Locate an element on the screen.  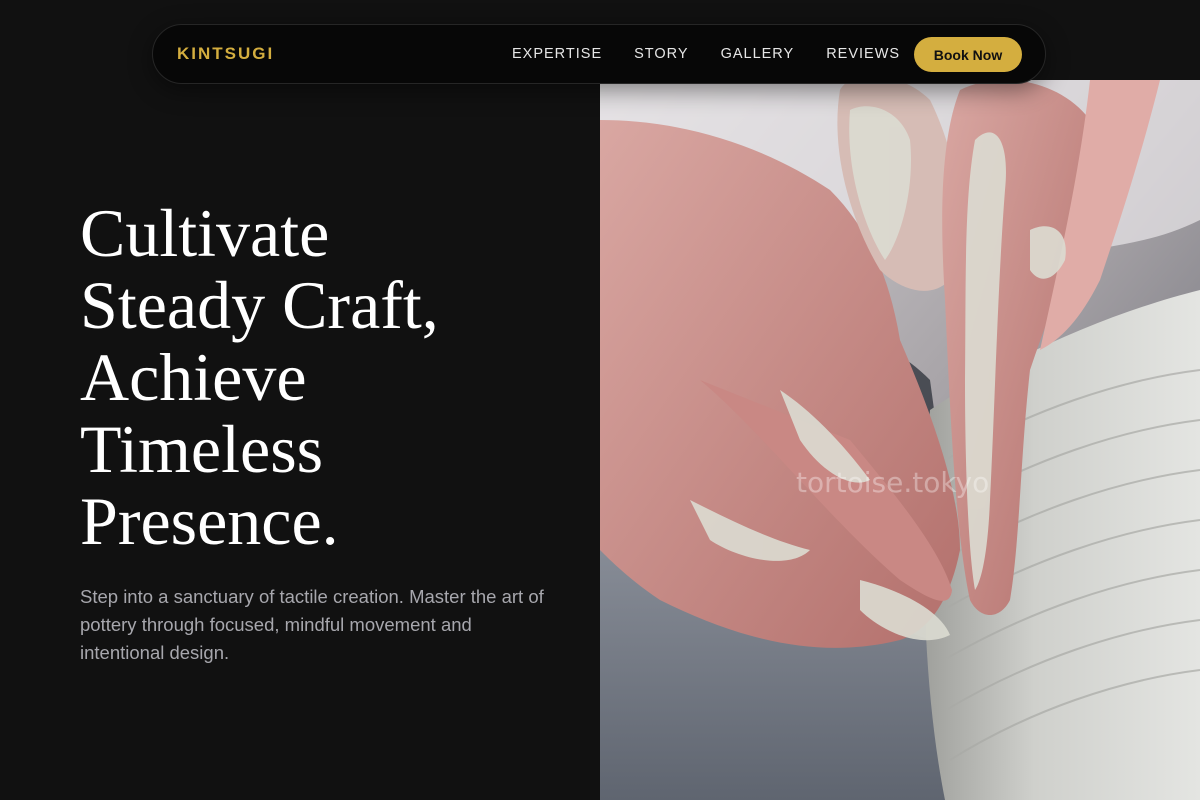
nav-link-reviews: REVIEWS is located at coordinates (863, 54).